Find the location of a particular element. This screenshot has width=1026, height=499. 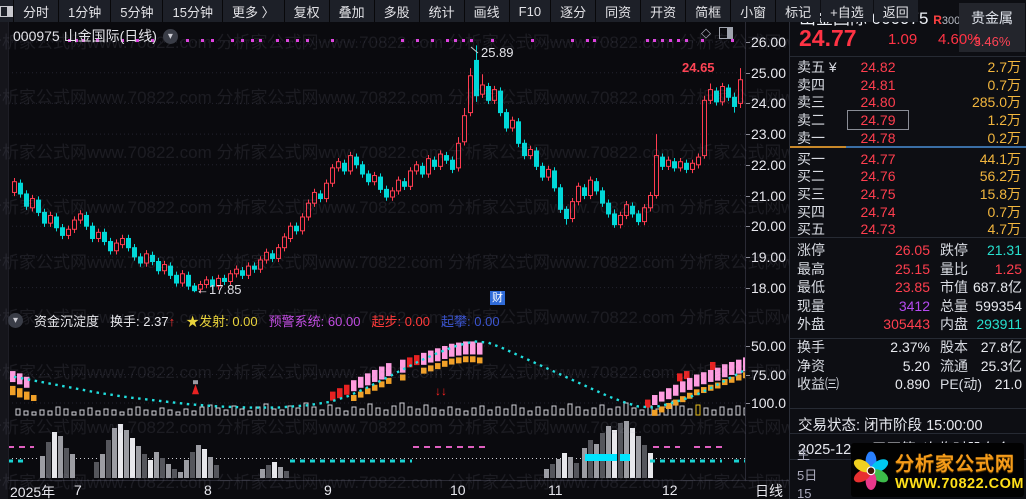

svg-text: 24.65 is located at coordinates (698, 67).